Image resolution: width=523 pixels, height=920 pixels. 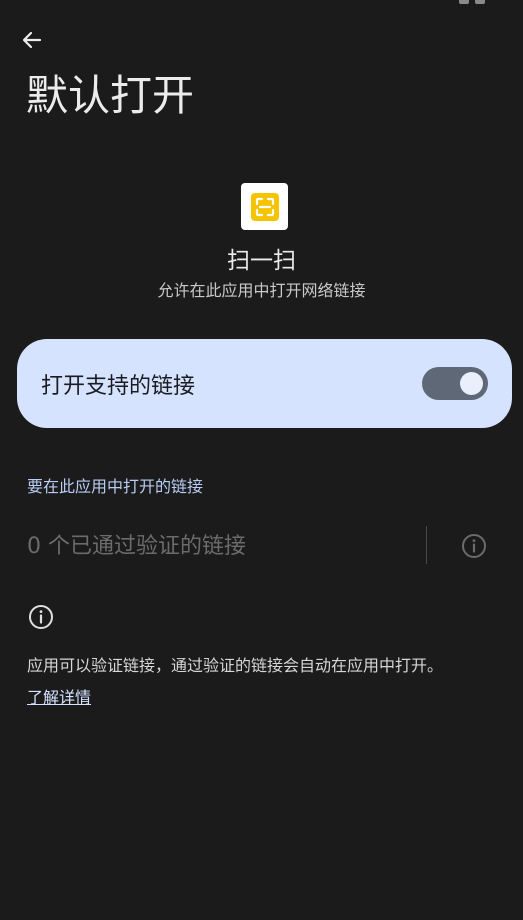 I want to click on app-icon, so click(x=264, y=206).